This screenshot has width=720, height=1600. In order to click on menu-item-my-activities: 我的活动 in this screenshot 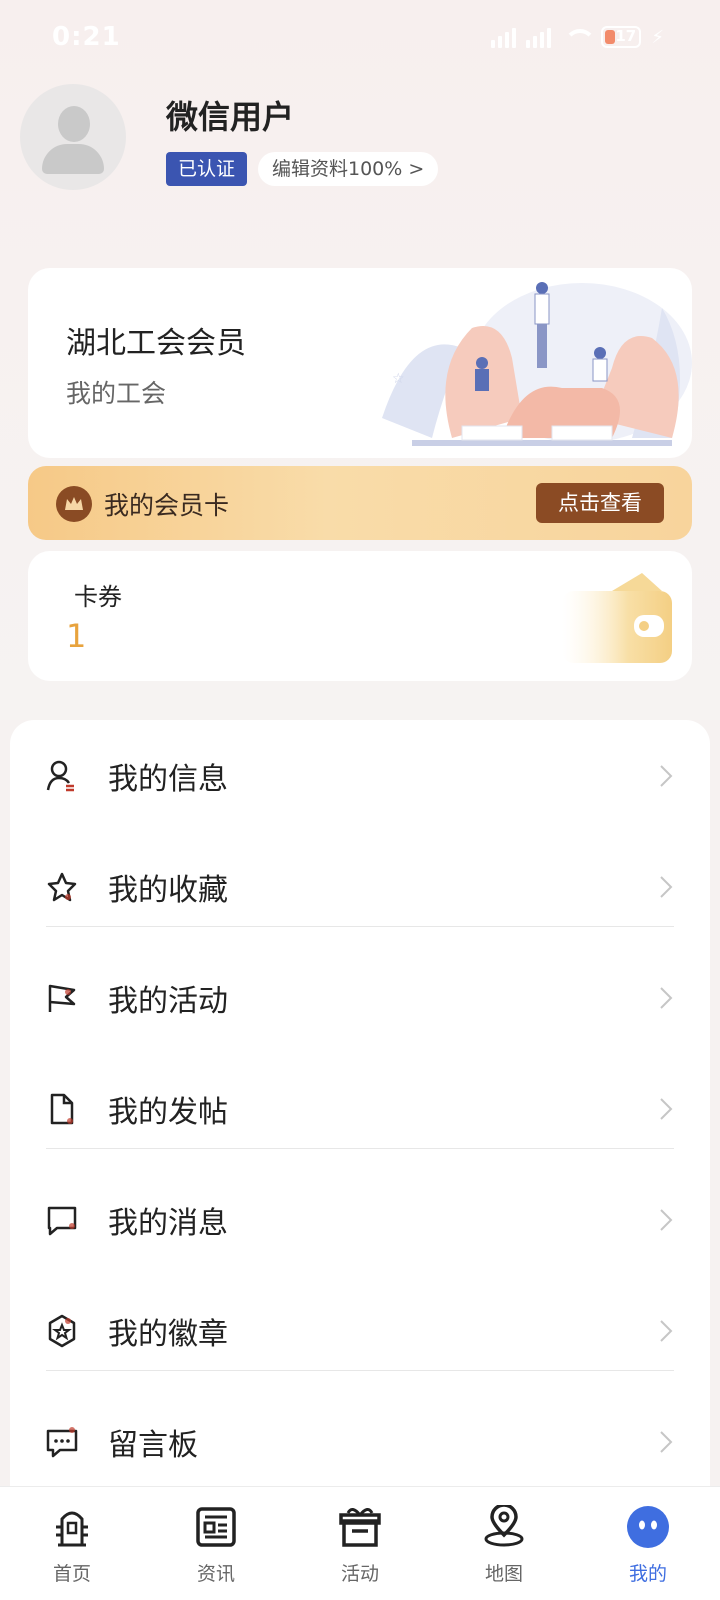, I will do `click(360, 998)`.